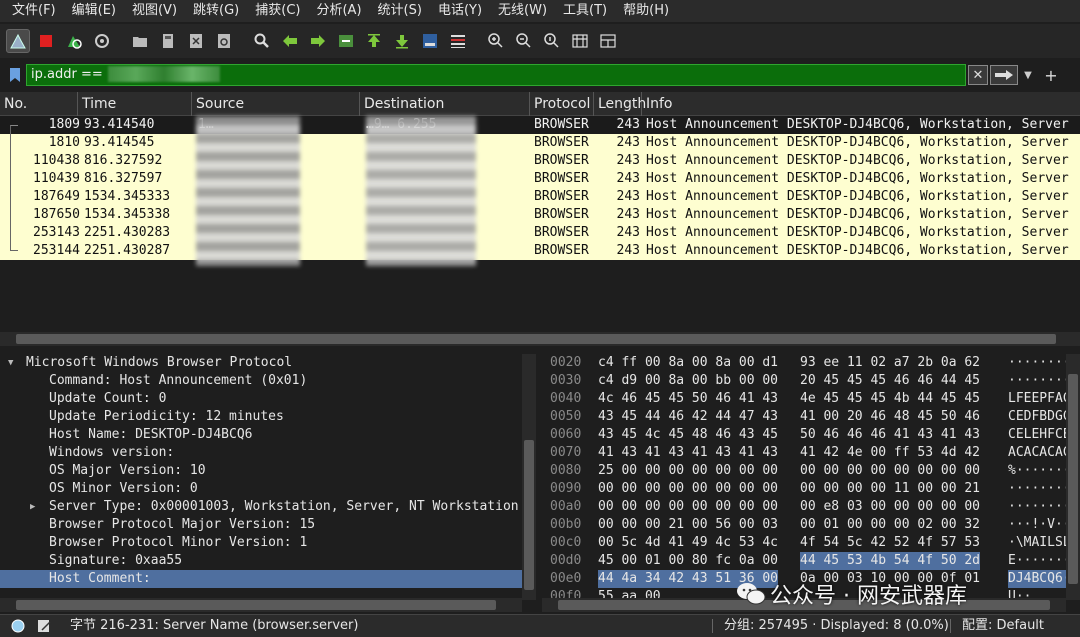 The height and width of the screenshot is (637, 1080). What do you see at coordinates (628, 160) in the screenshot?
I see `packet-length: 243` at bounding box center [628, 160].